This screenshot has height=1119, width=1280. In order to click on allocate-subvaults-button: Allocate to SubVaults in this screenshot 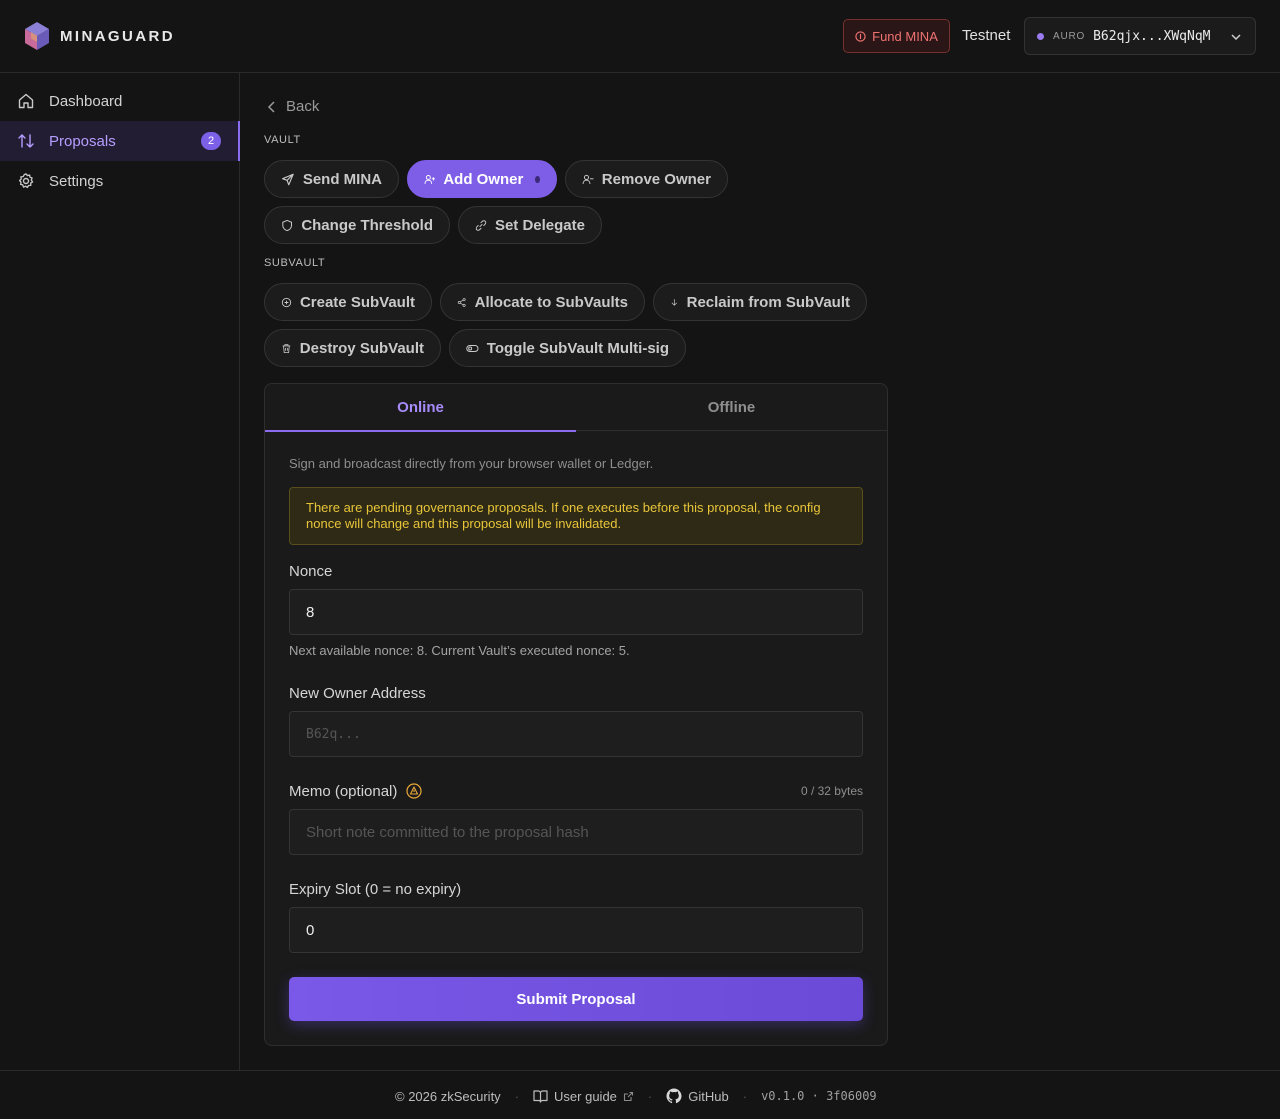, I will do `click(542, 302)`.